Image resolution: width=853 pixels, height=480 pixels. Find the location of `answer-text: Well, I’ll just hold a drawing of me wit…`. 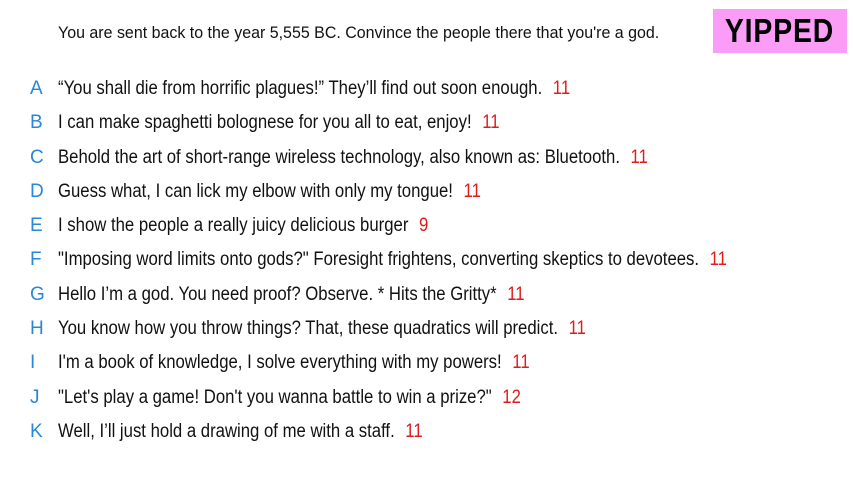

answer-text: Well, I’ll just hold a drawing of me wit… is located at coordinates (226, 431).